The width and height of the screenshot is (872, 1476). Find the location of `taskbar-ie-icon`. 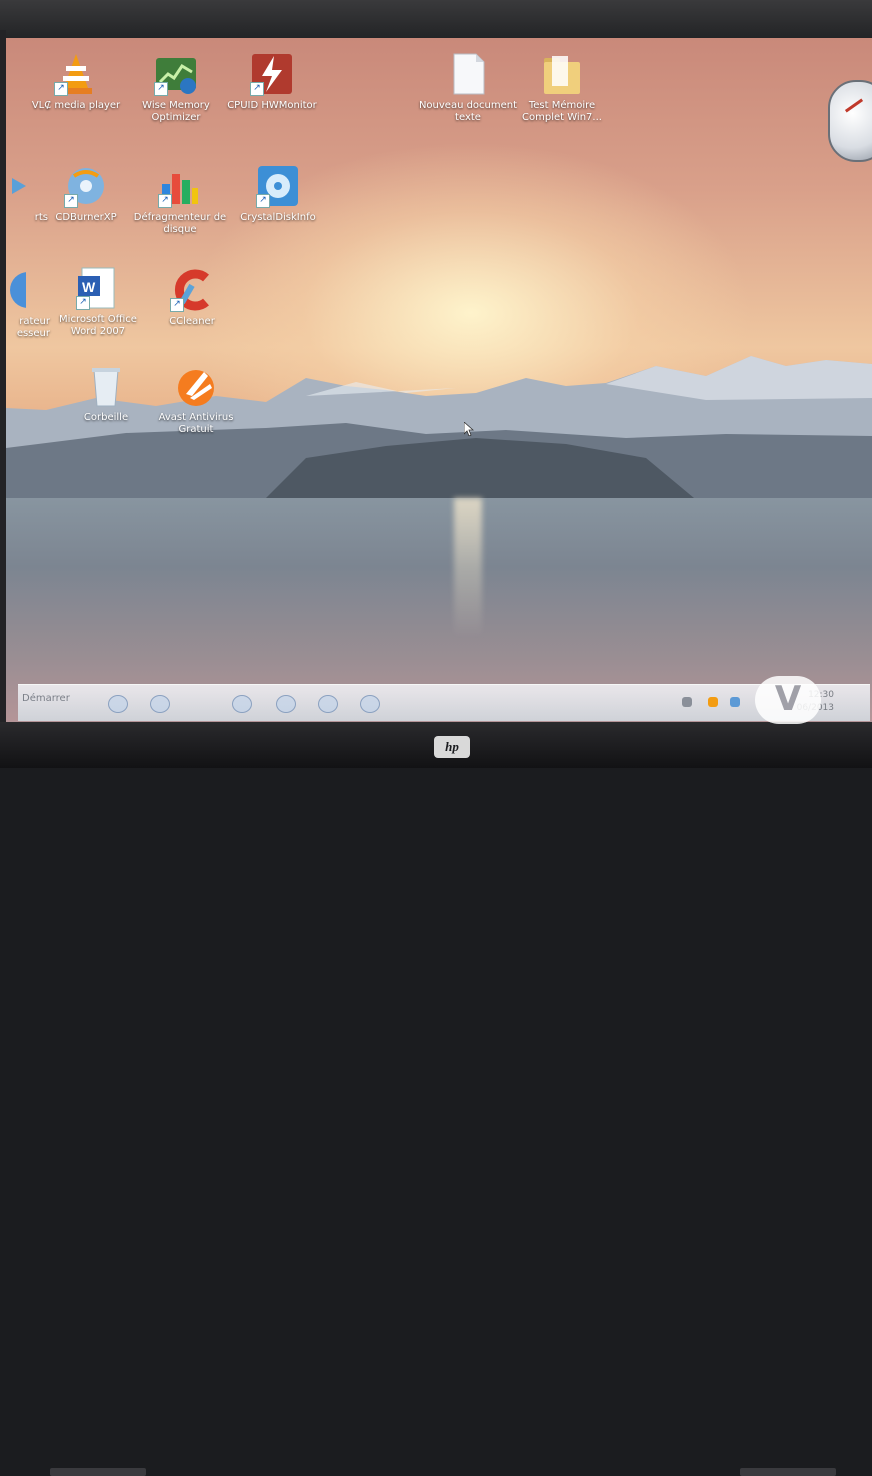

taskbar-ie-icon is located at coordinates (118, 704).